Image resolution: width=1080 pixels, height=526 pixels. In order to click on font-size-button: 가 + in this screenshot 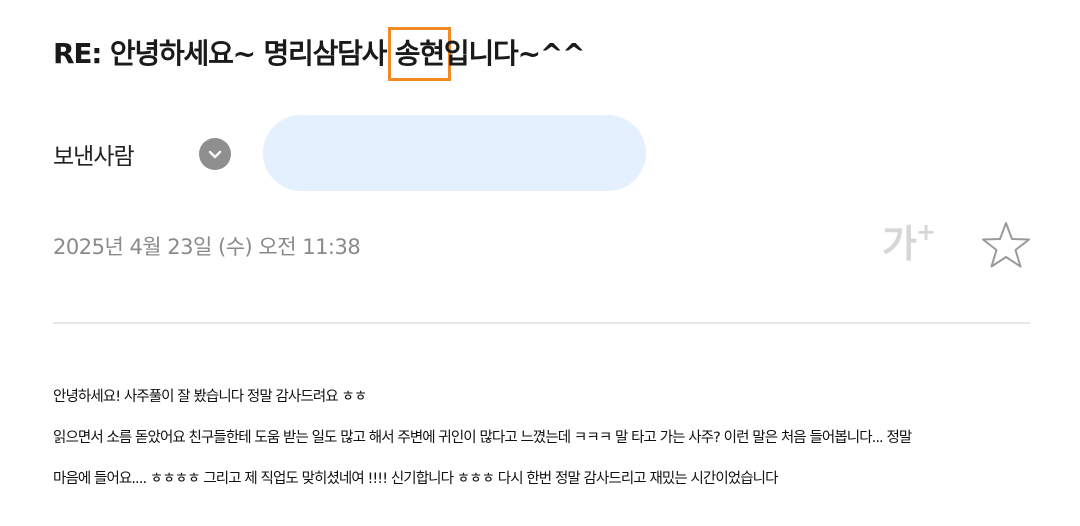, I will do `click(913, 244)`.